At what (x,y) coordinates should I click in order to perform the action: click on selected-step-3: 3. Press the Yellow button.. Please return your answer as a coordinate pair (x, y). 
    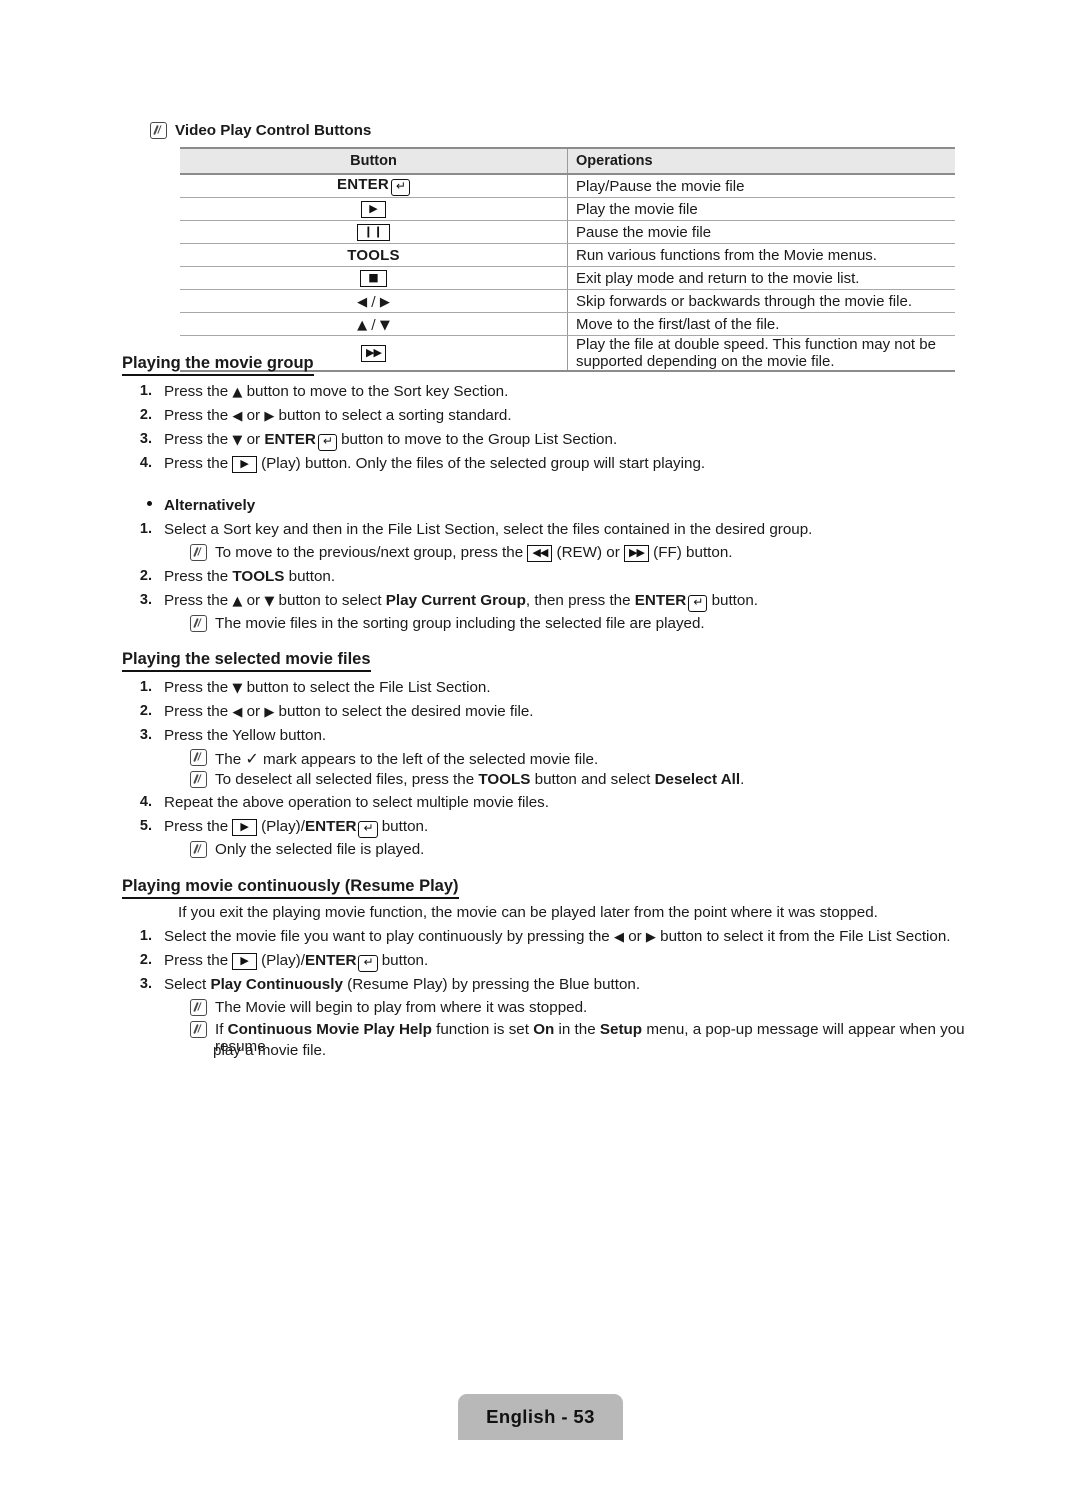
    Looking at the image, I should click on (536, 735).